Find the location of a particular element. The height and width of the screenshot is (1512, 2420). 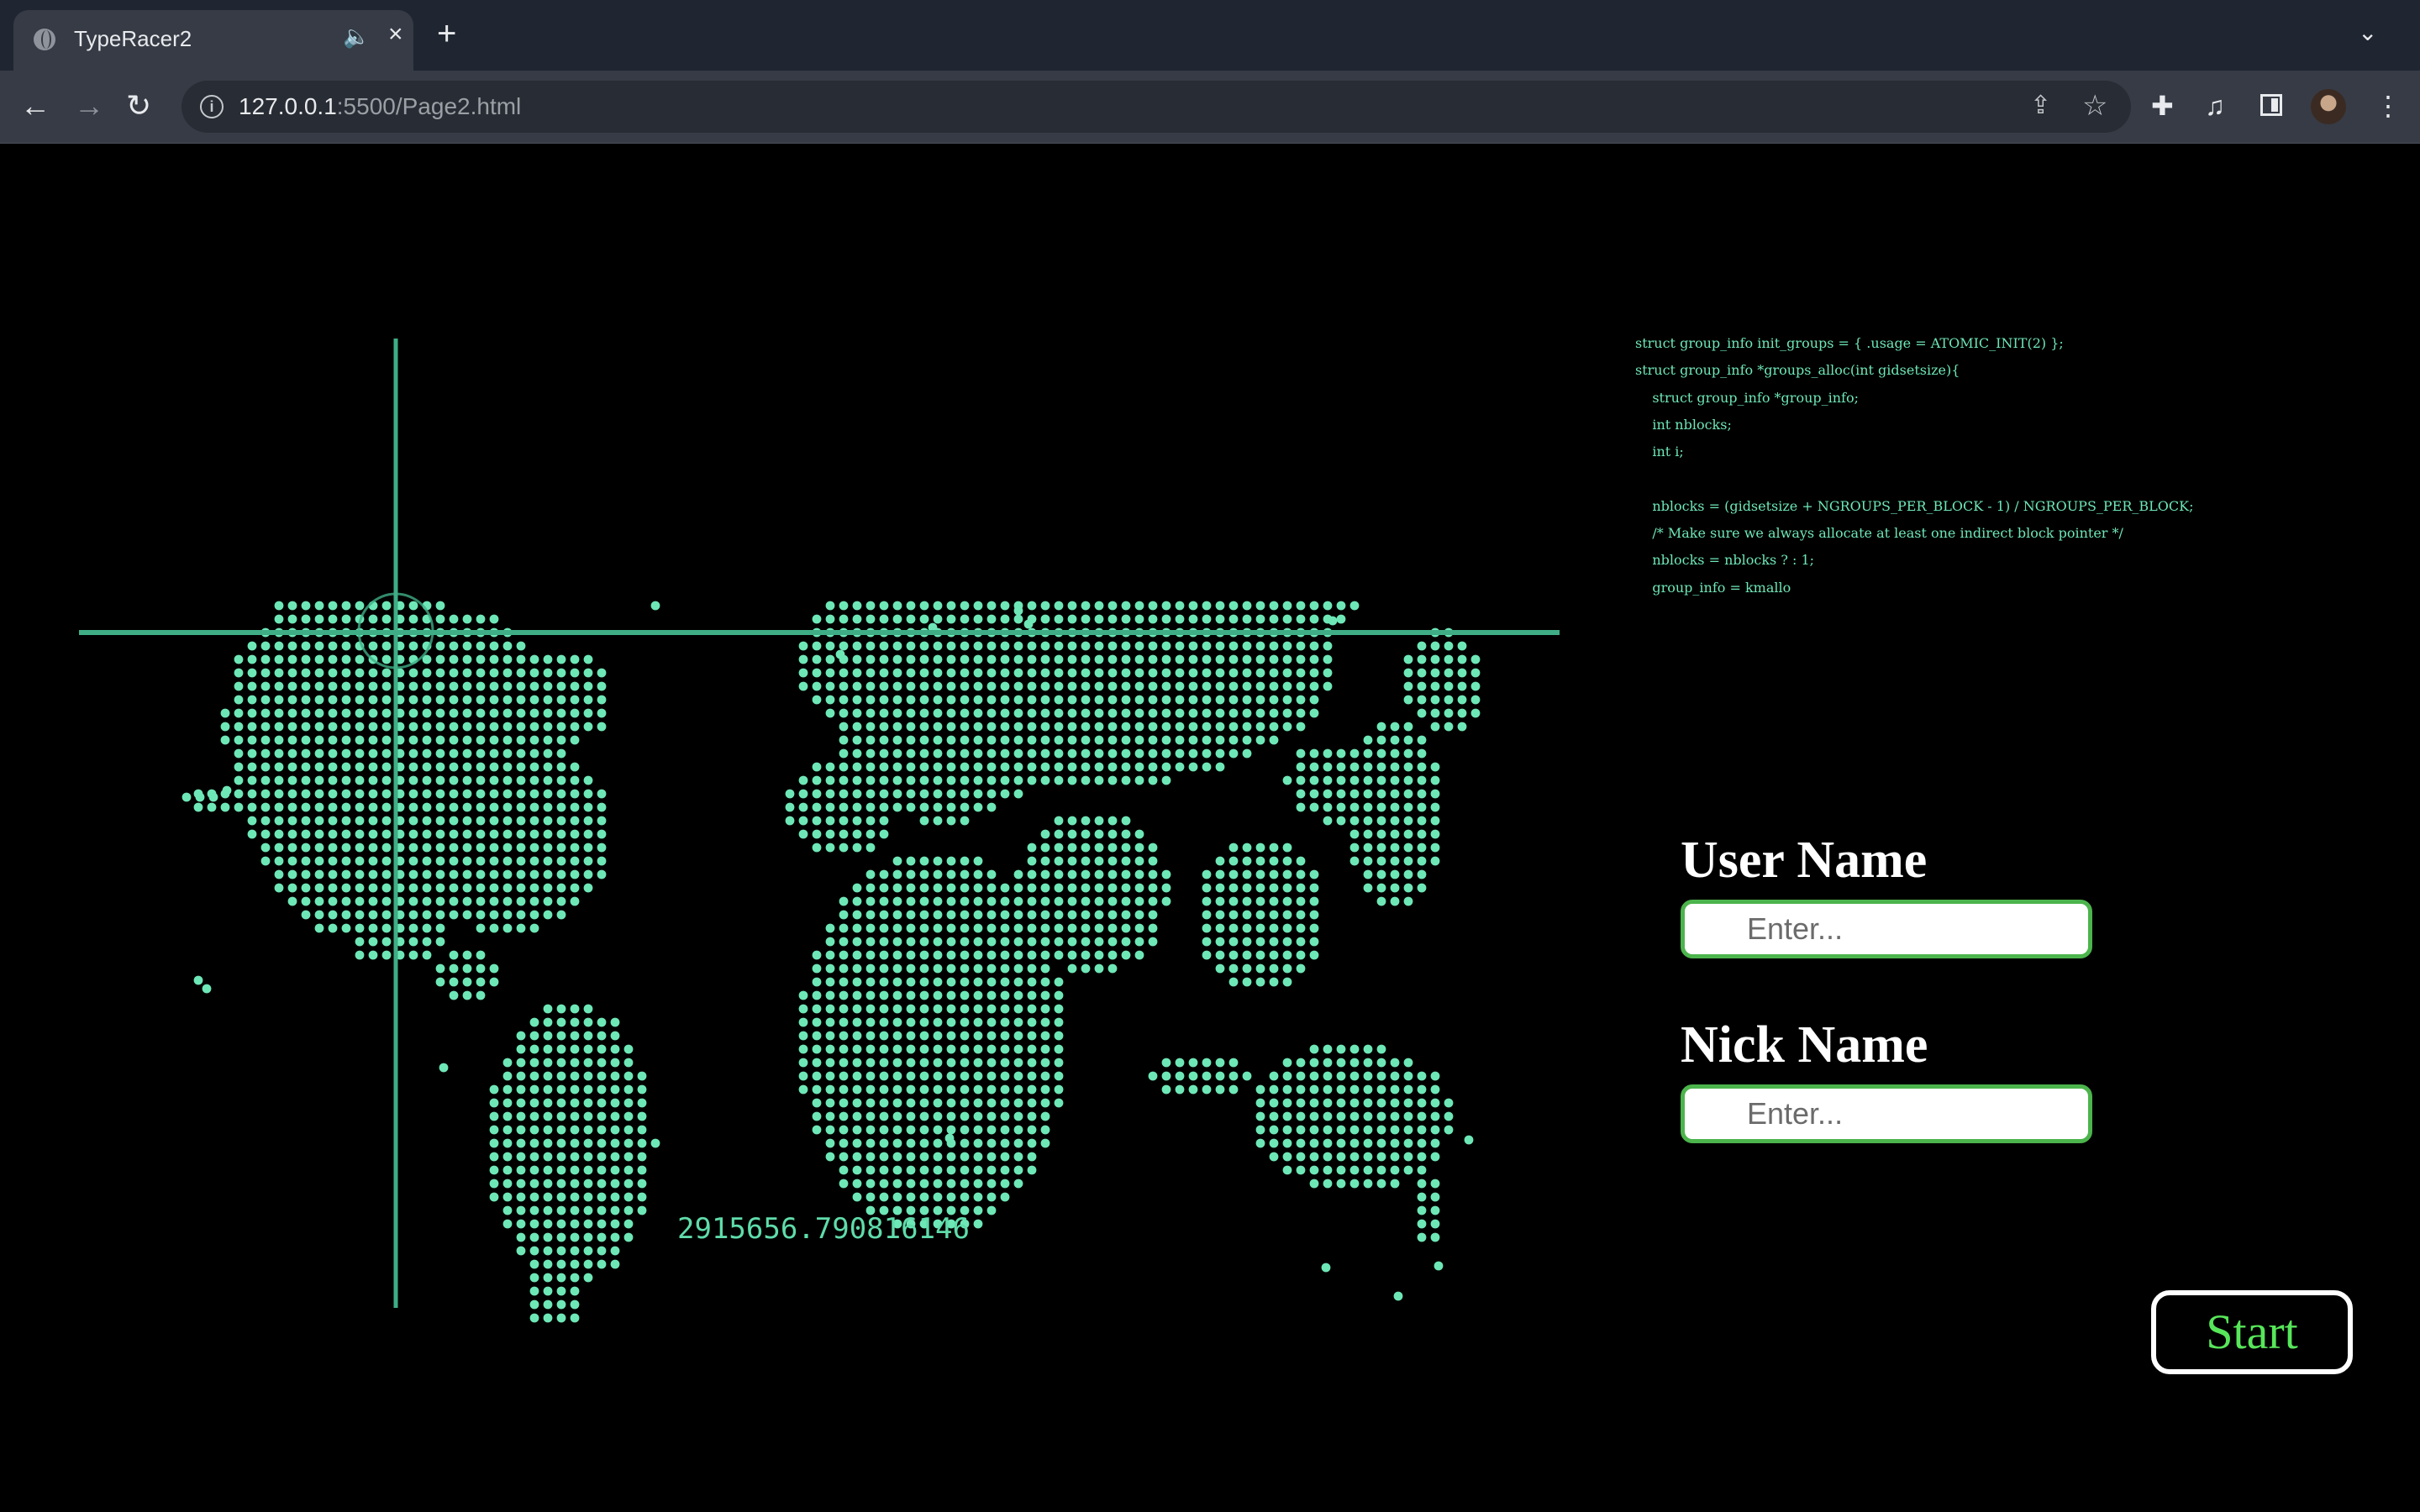

user-name-input is located at coordinates (1886, 929).